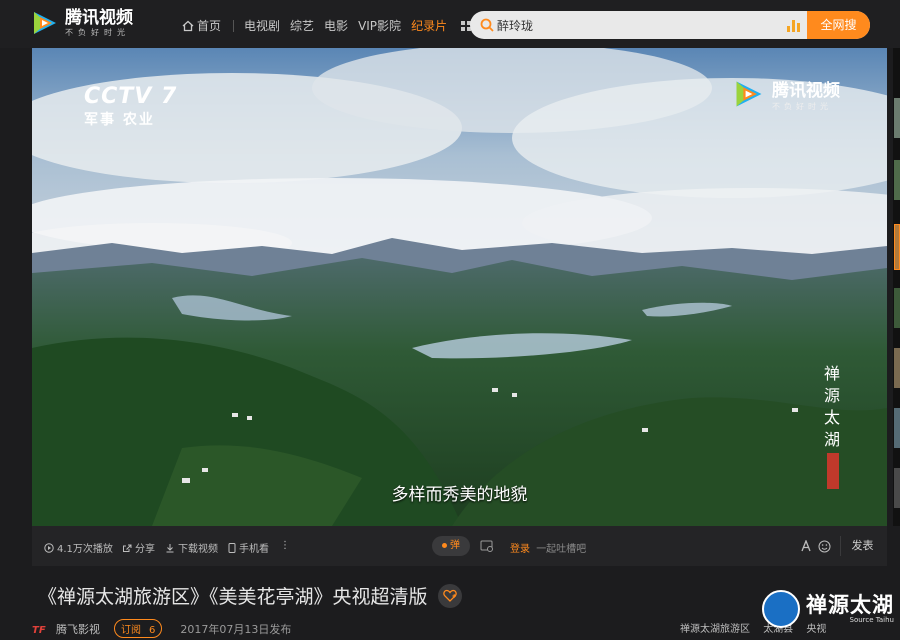  I want to click on nav-divider, so click(234, 25).